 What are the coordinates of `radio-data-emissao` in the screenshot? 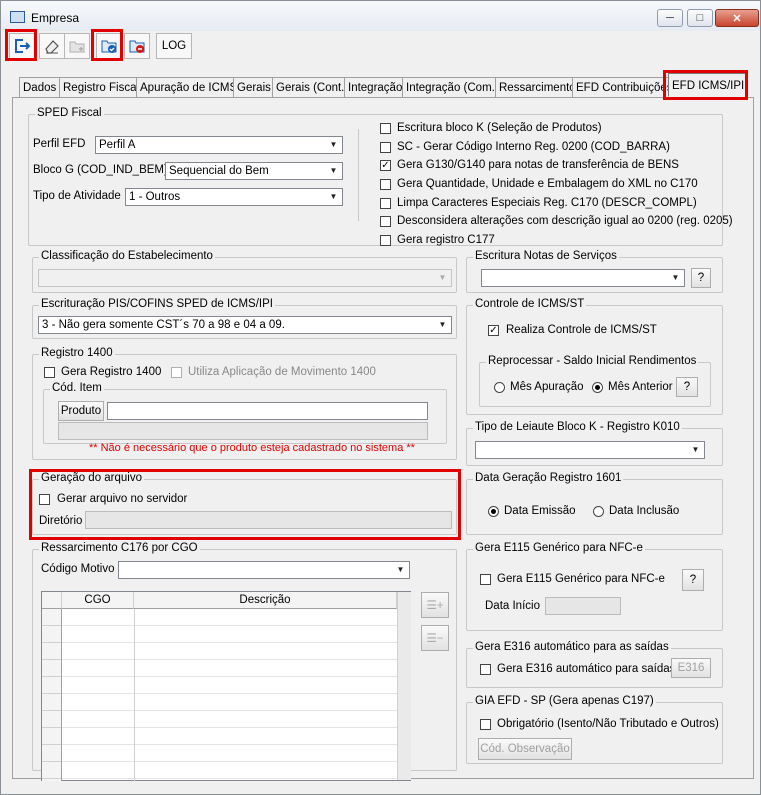 It's located at (493, 511).